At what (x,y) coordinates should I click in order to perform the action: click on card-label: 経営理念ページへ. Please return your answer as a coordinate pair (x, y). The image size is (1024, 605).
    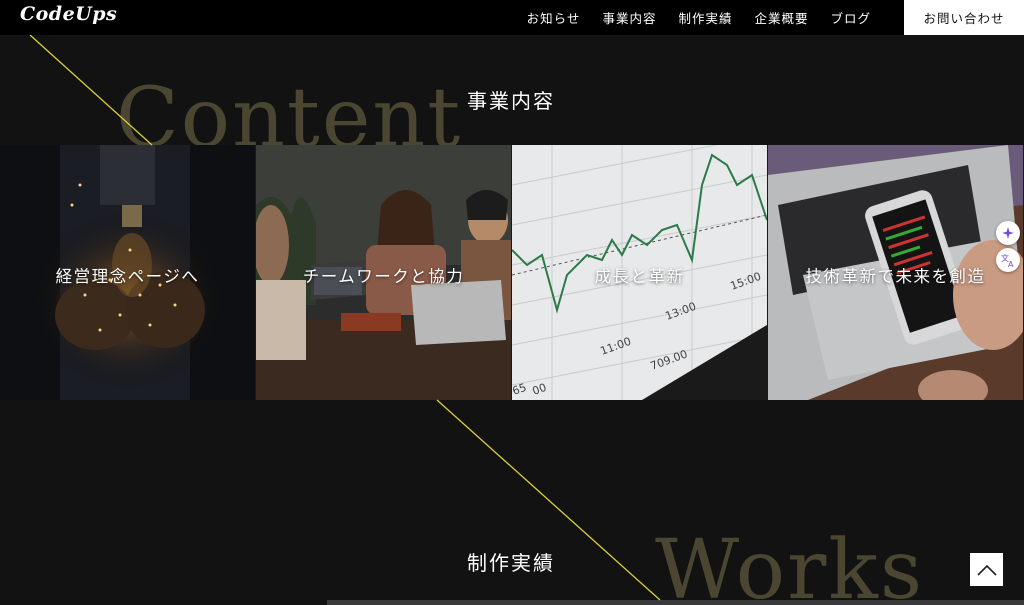
    Looking at the image, I should click on (127, 276).